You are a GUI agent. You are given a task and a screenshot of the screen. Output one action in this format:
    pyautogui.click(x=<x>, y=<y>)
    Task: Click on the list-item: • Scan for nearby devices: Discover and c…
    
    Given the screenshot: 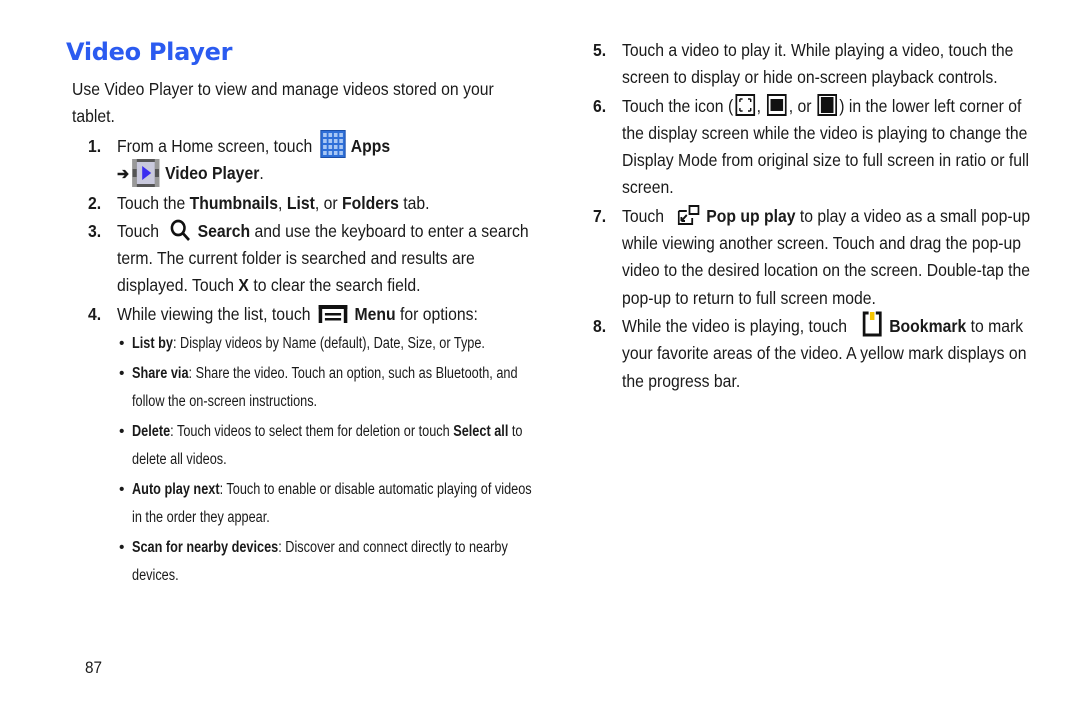 What is the action you would take?
    pyautogui.click(x=313, y=561)
    